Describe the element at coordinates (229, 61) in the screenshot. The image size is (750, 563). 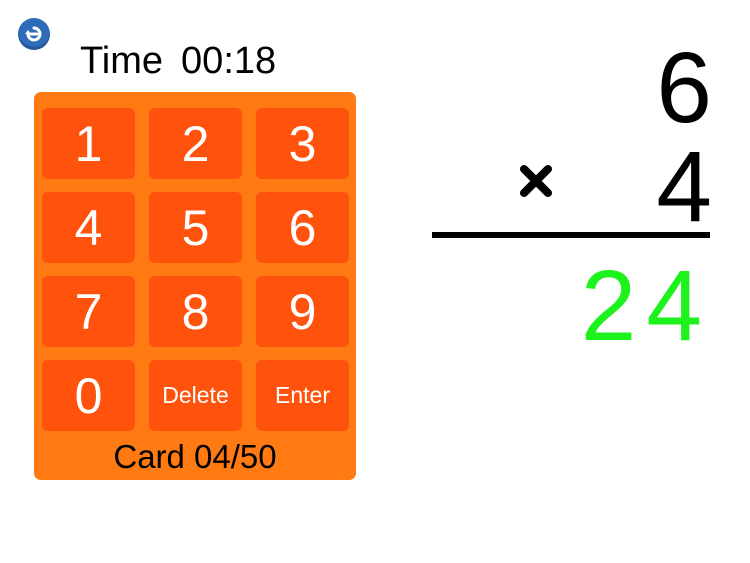
I see `timer-value: 00:18` at that location.